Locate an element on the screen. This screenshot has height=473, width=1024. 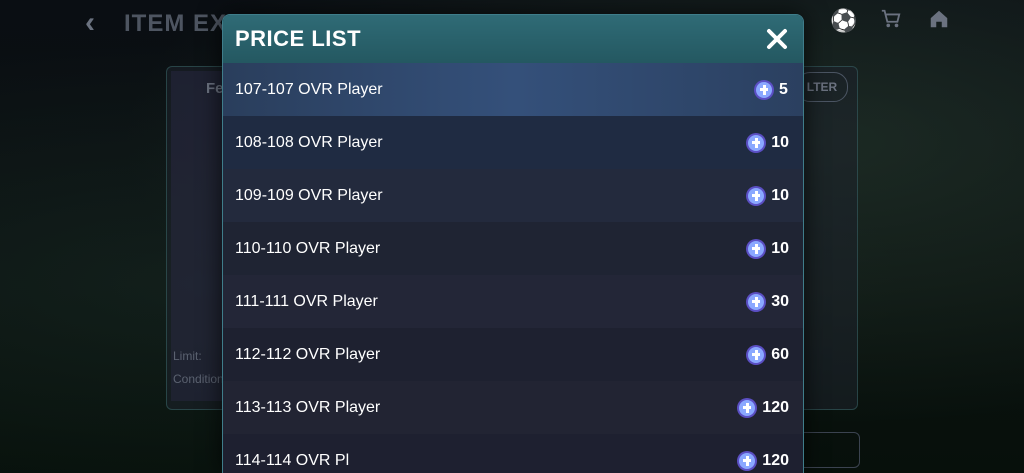
condition-label: Condition is located at coordinates (198, 379).